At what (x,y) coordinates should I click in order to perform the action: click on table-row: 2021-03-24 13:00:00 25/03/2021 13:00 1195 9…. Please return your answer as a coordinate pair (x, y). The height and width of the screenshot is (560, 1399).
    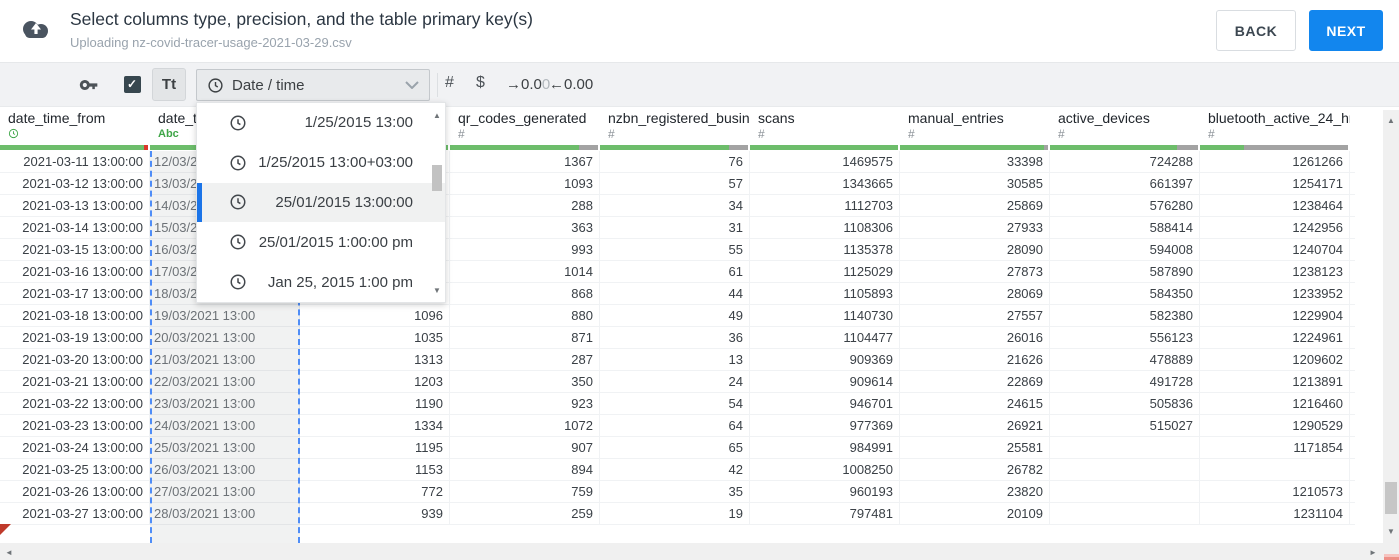
    Looking at the image, I should click on (677, 448).